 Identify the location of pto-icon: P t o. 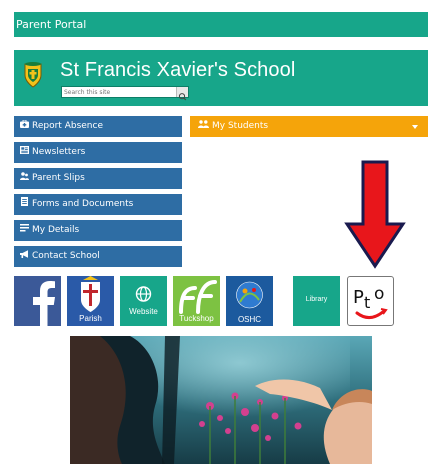
(370, 301).